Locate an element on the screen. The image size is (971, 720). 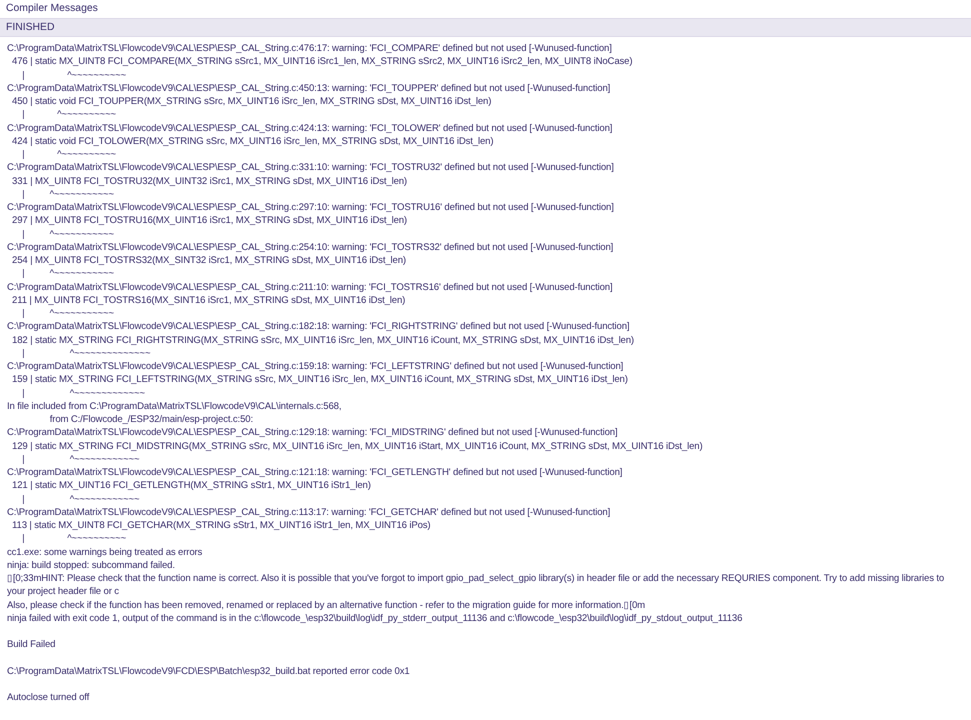
log-line: C:\ProgramData\MatrixTSL\FlowcodeV9\CAL\ESP\ESP_CAL_String.c:254:10: warning: 'FCI_TOSTRS32' defined but not used [-Wunused-function] is located at coordinates (310, 247).